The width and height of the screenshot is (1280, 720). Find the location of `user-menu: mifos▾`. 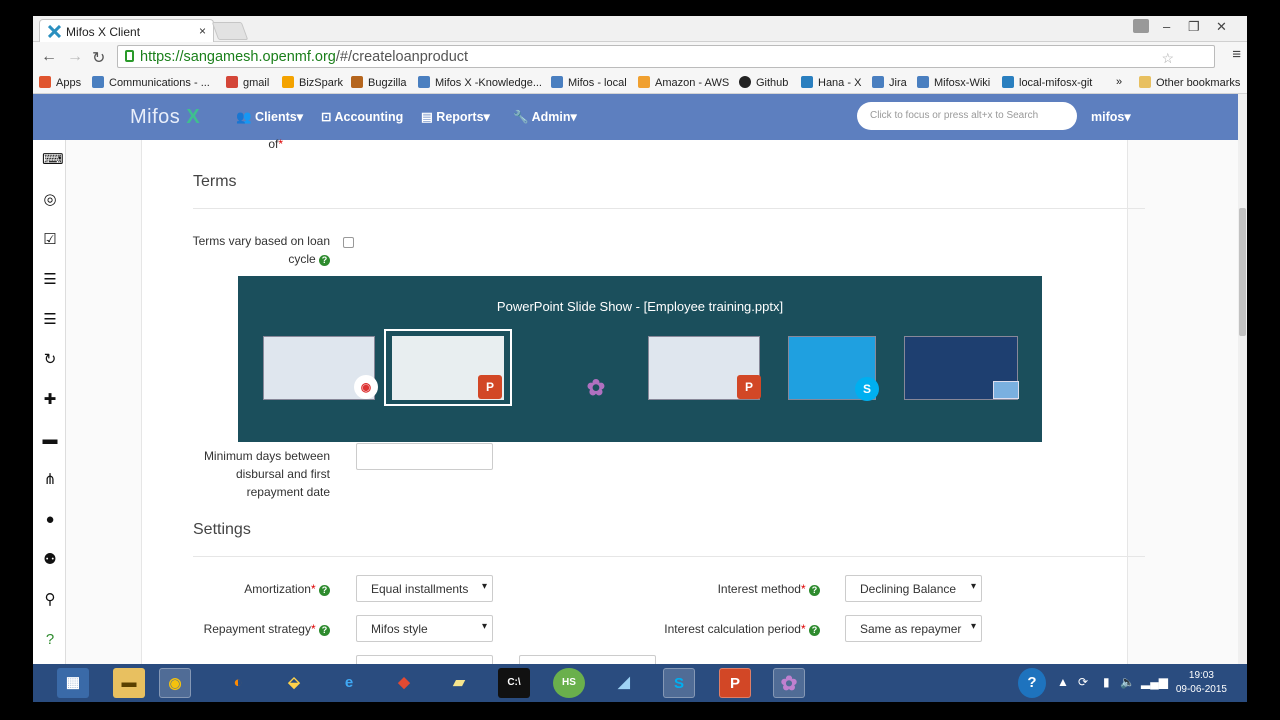

user-menu: mifos▾ is located at coordinates (1111, 116).